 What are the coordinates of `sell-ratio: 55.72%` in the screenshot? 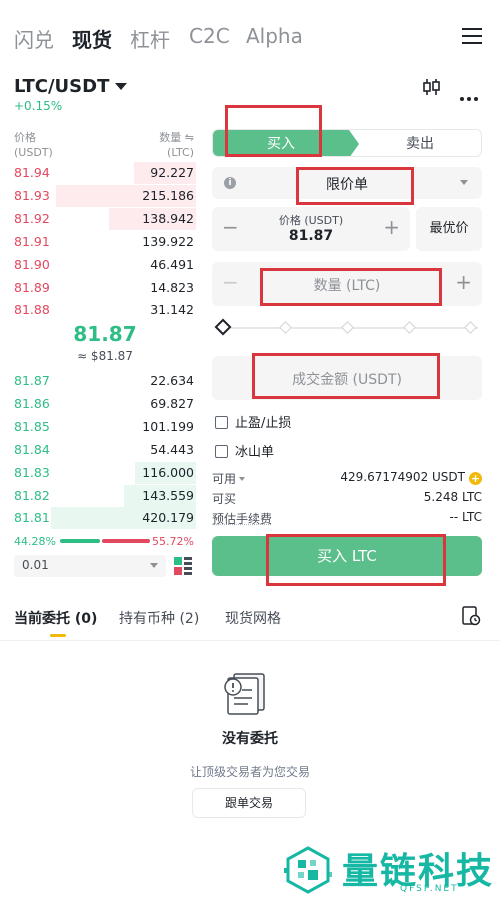 It's located at (173, 541).